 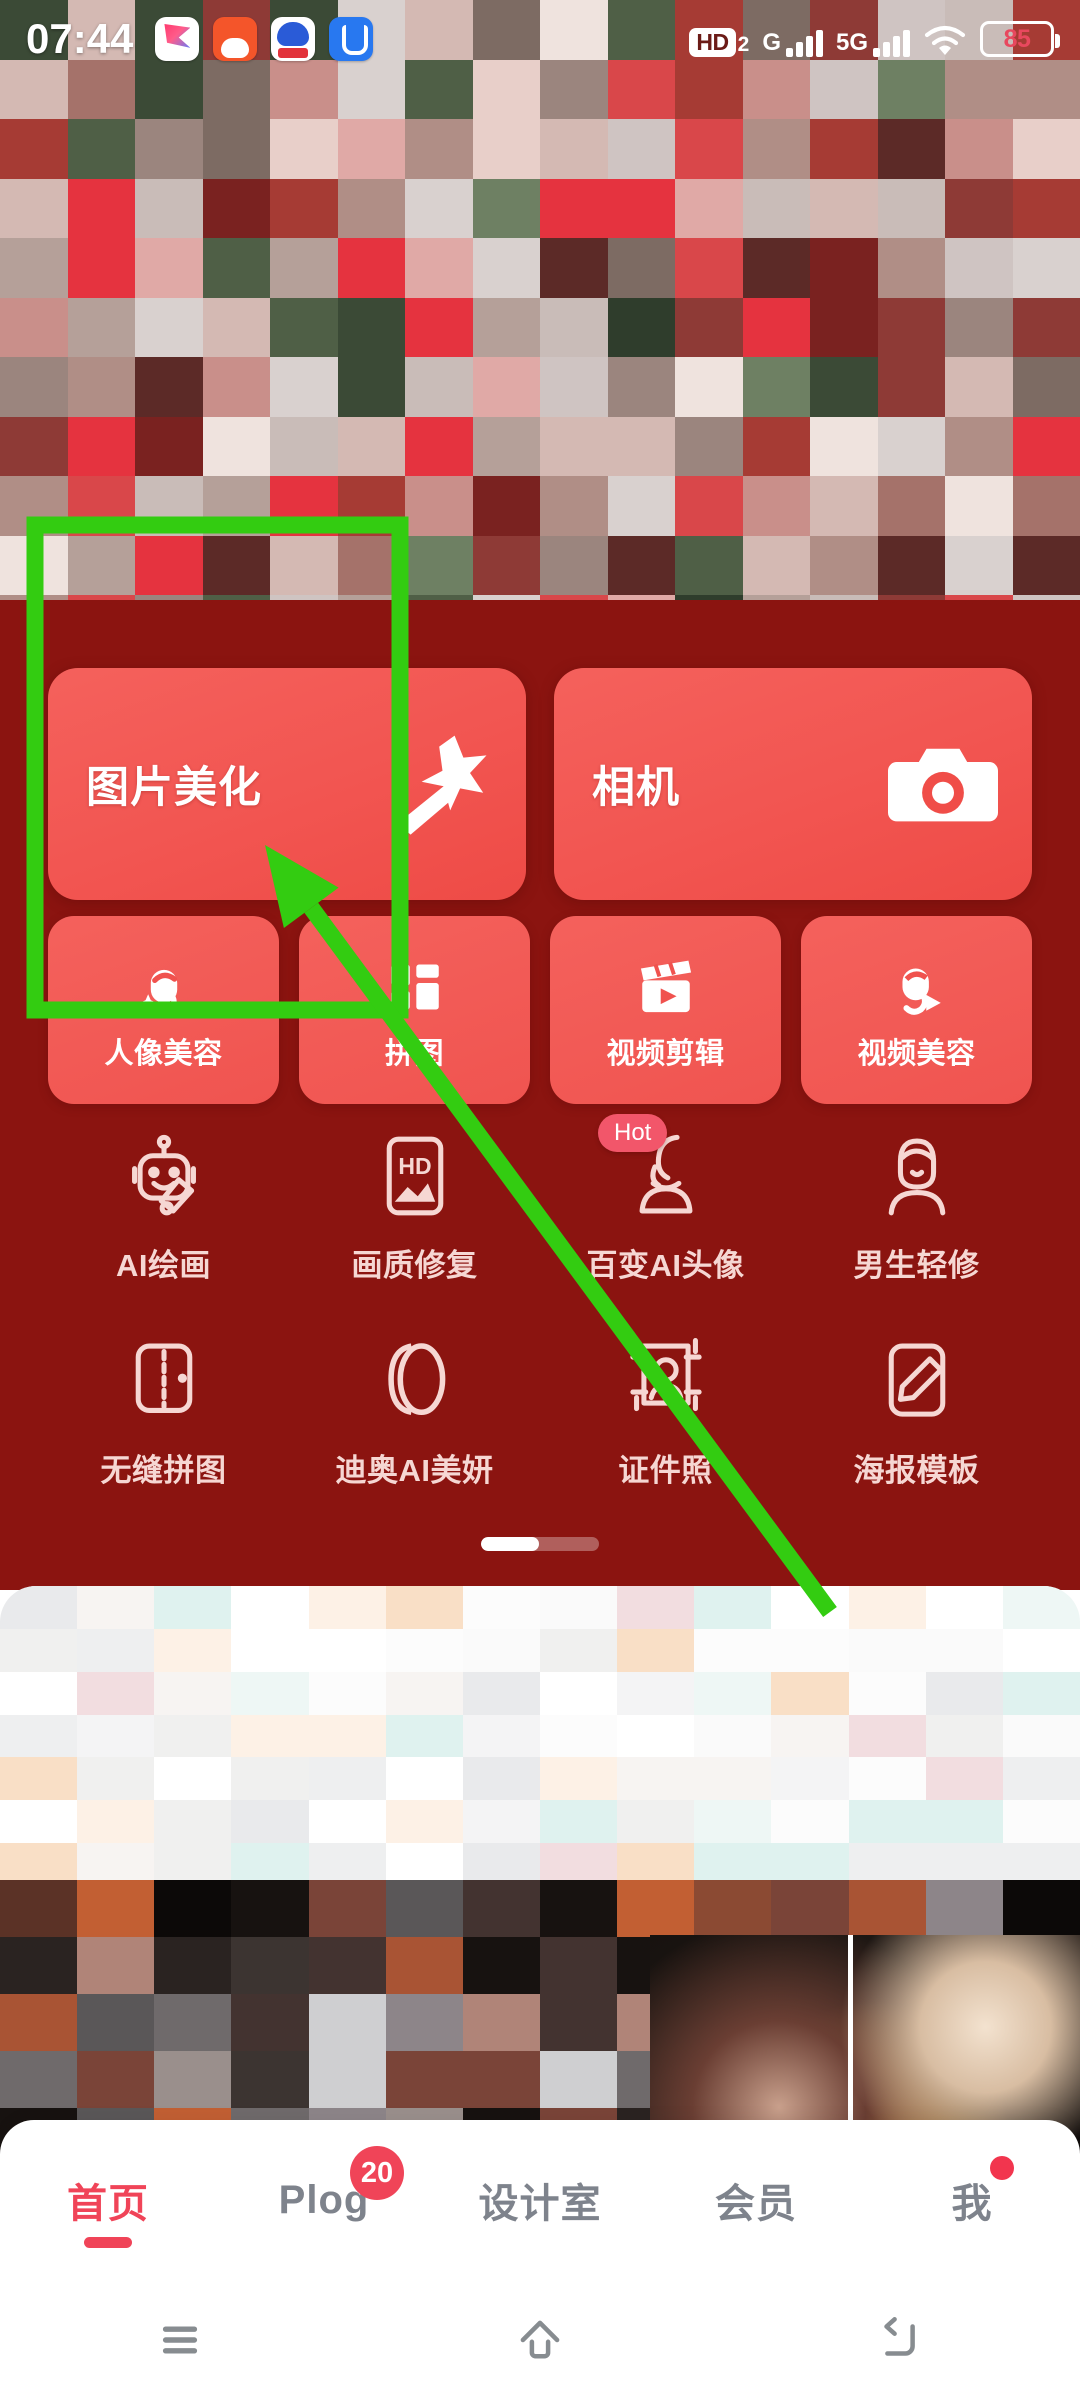 I want to click on status-bar-right: HD 2 G 5G 85, so click(x=874, y=39).